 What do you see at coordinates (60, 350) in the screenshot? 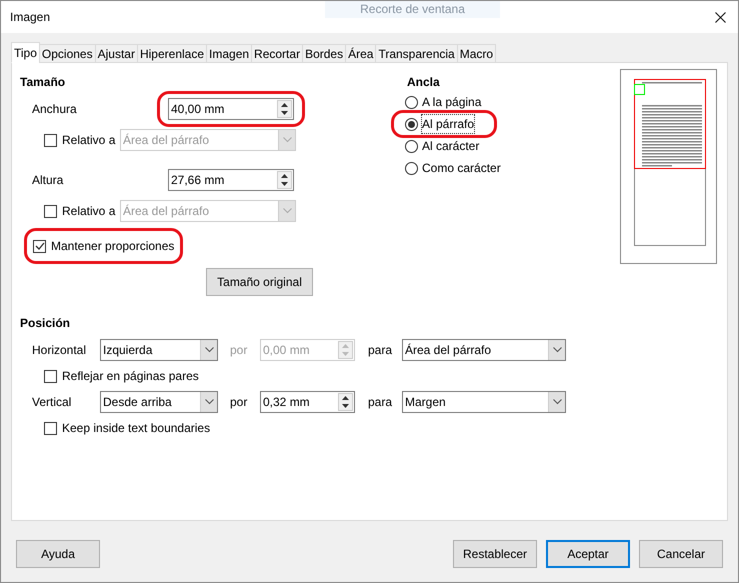
I see `field-label: Horizontal` at bounding box center [60, 350].